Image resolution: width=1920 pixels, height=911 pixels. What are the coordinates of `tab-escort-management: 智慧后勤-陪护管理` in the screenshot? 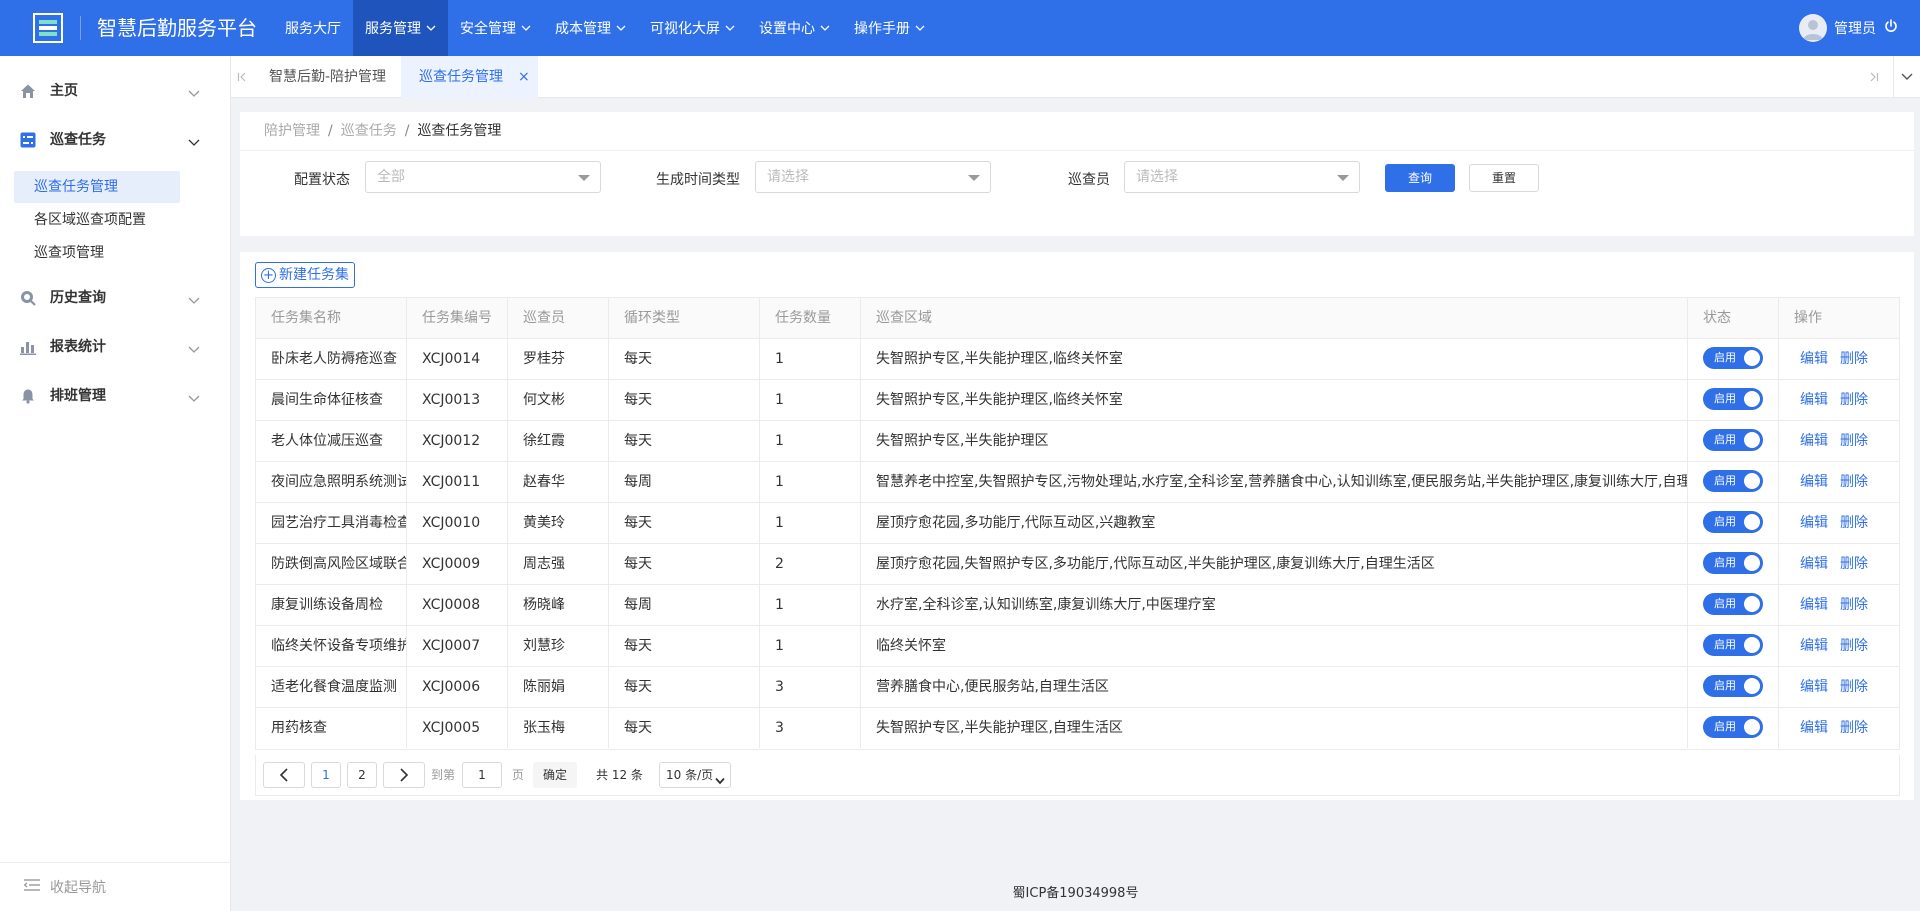 It's located at (327, 77).